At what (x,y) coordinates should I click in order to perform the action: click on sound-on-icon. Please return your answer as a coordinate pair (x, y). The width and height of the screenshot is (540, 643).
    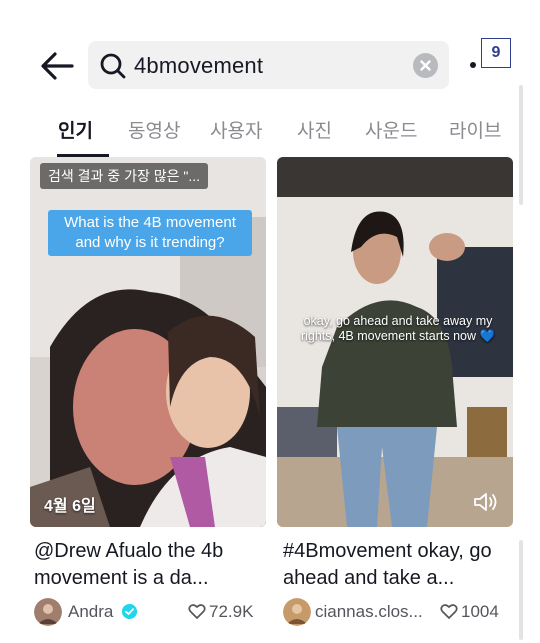
    Looking at the image, I should click on (486, 502).